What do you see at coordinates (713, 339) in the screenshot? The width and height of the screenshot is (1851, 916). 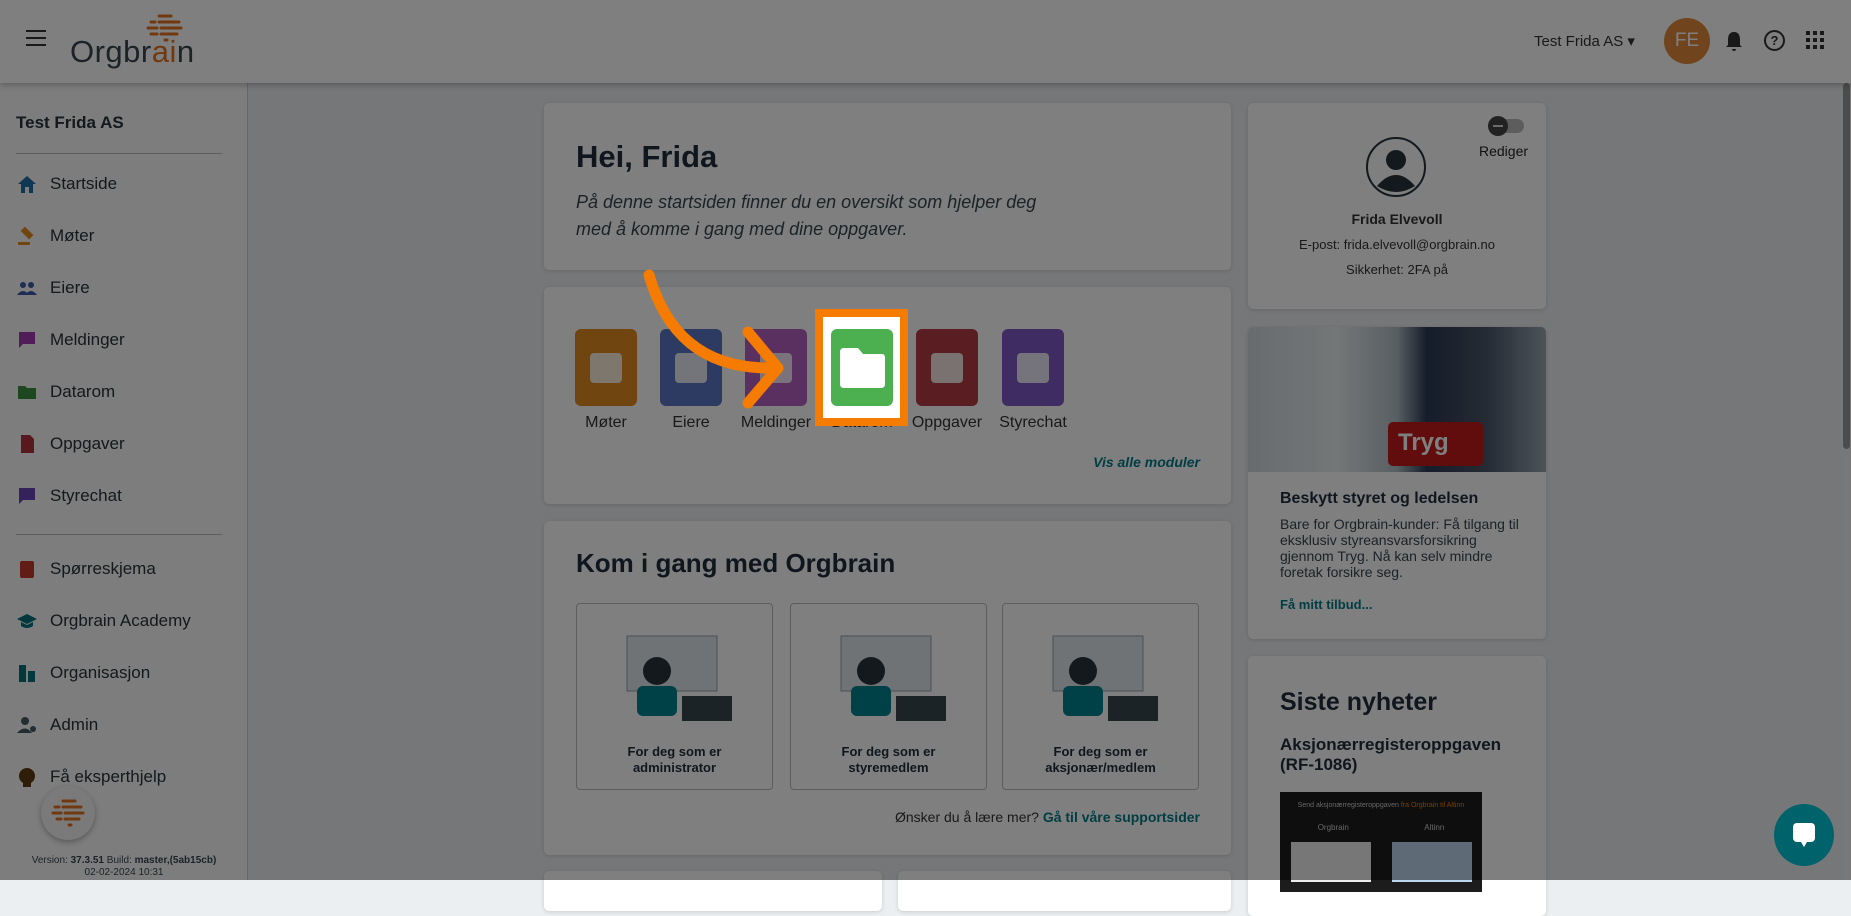 I see `guide-arrow` at bounding box center [713, 339].